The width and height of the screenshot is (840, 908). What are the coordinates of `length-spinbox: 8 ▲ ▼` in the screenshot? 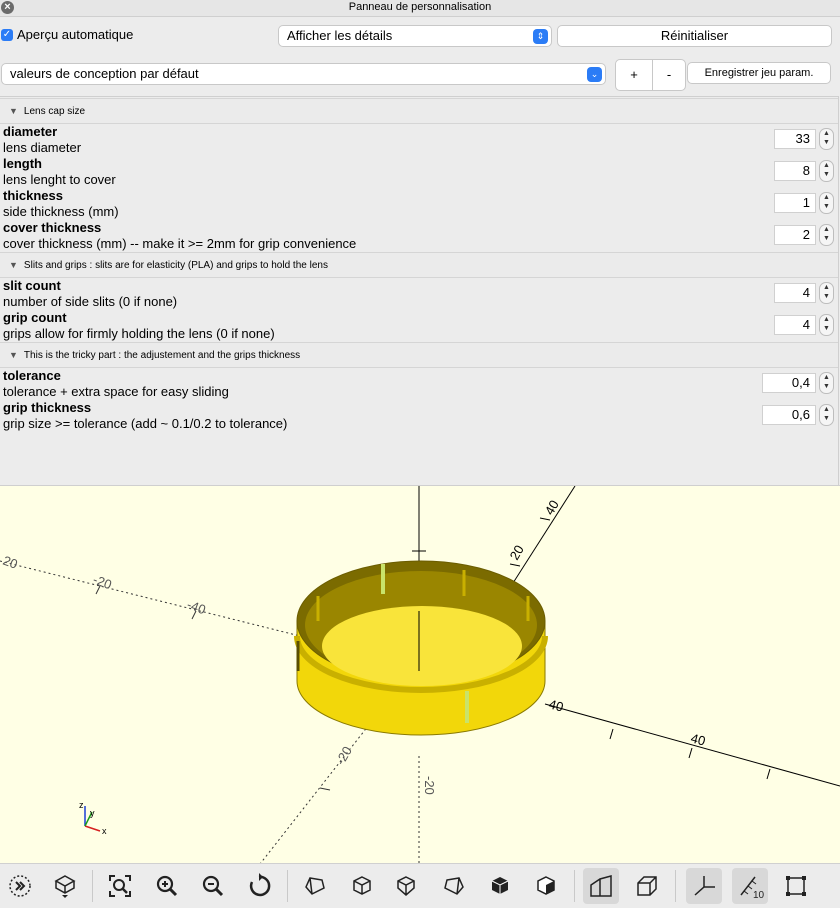 It's located at (804, 171).